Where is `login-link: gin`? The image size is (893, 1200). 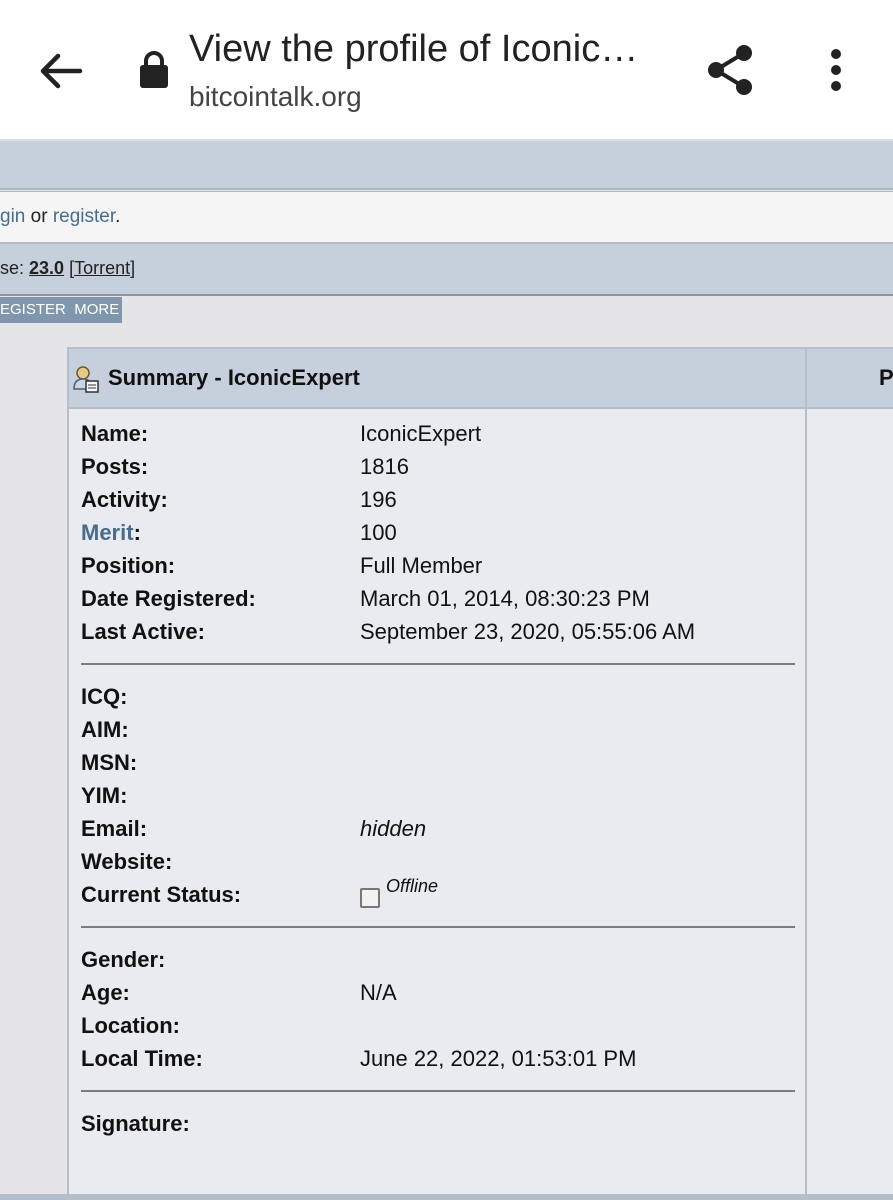
login-link: gin is located at coordinates (12, 216).